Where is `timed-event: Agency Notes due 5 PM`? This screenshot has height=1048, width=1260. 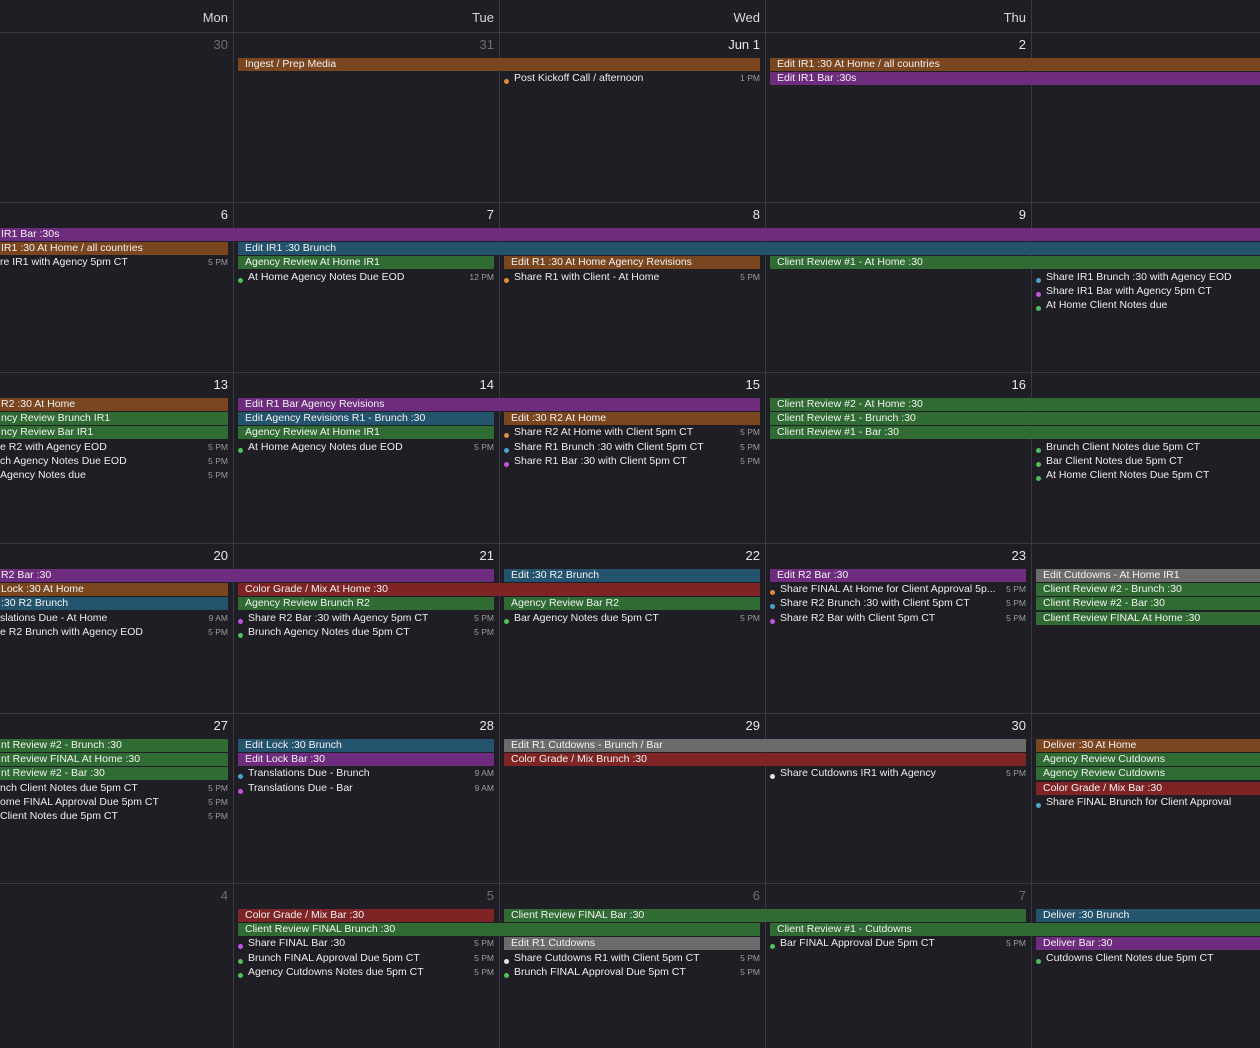 timed-event: Agency Notes due 5 PM is located at coordinates (114, 475).